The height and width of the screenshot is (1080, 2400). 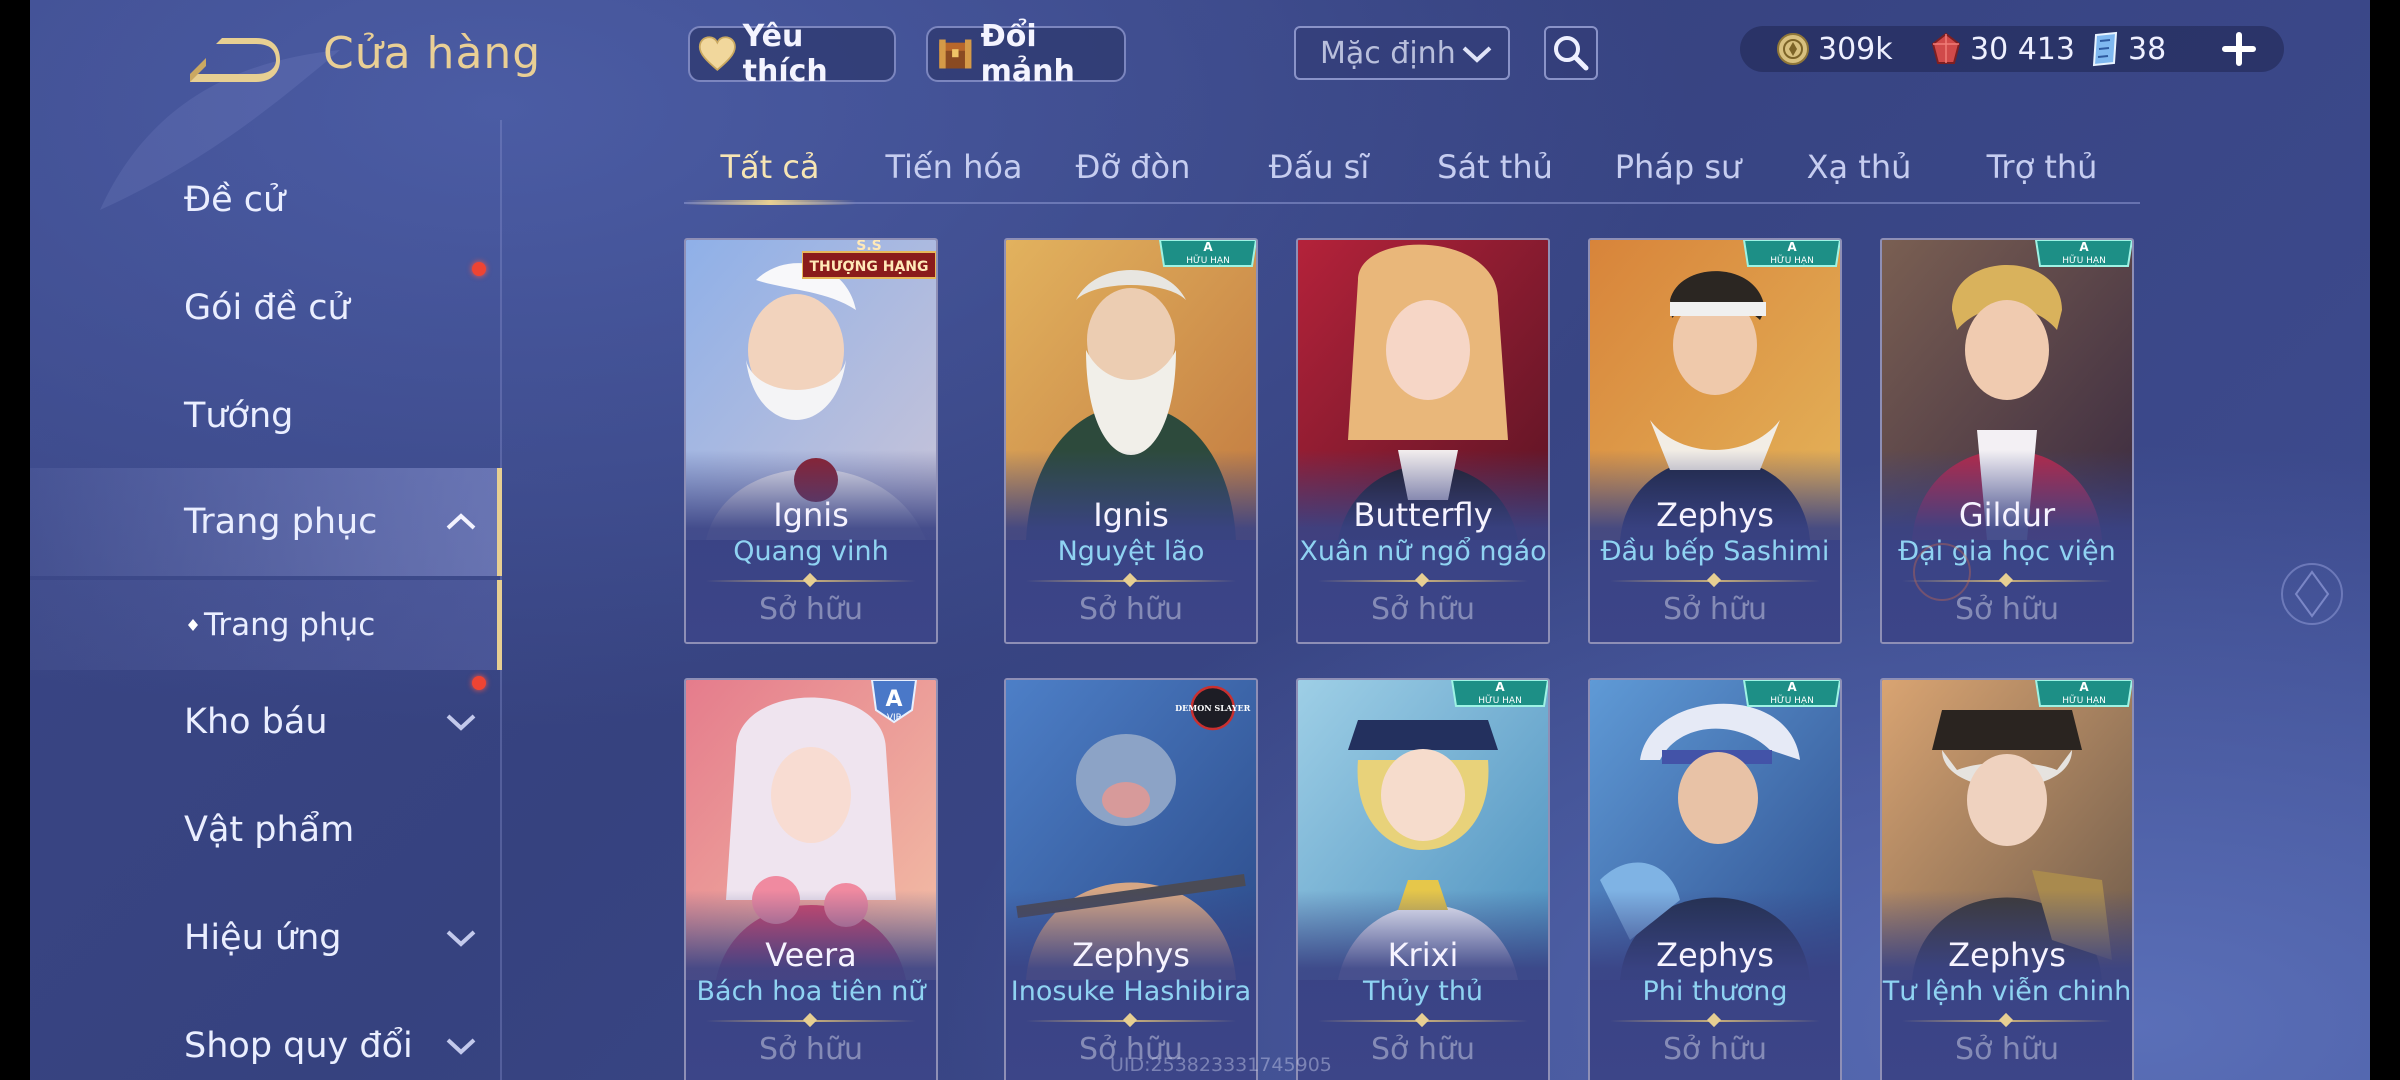 What do you see at coordinates (290, 625) in the screenshot?
I see `sidebar-subitem-label: Trang phục` at bounding box center [290, 625].